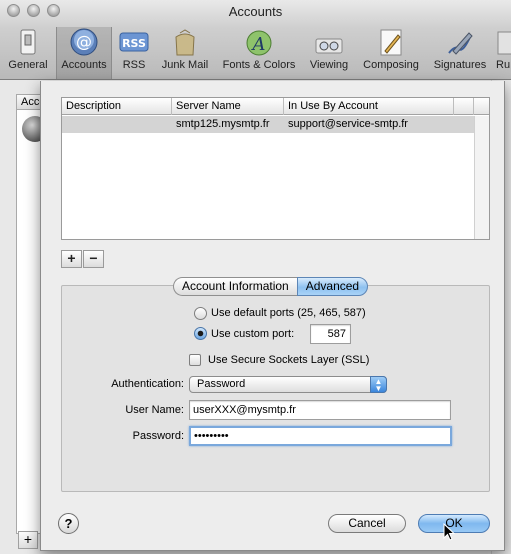 This screenshot has height=554, width=511. I want to click on authentication-label: Authentication:, so click(147, 384).